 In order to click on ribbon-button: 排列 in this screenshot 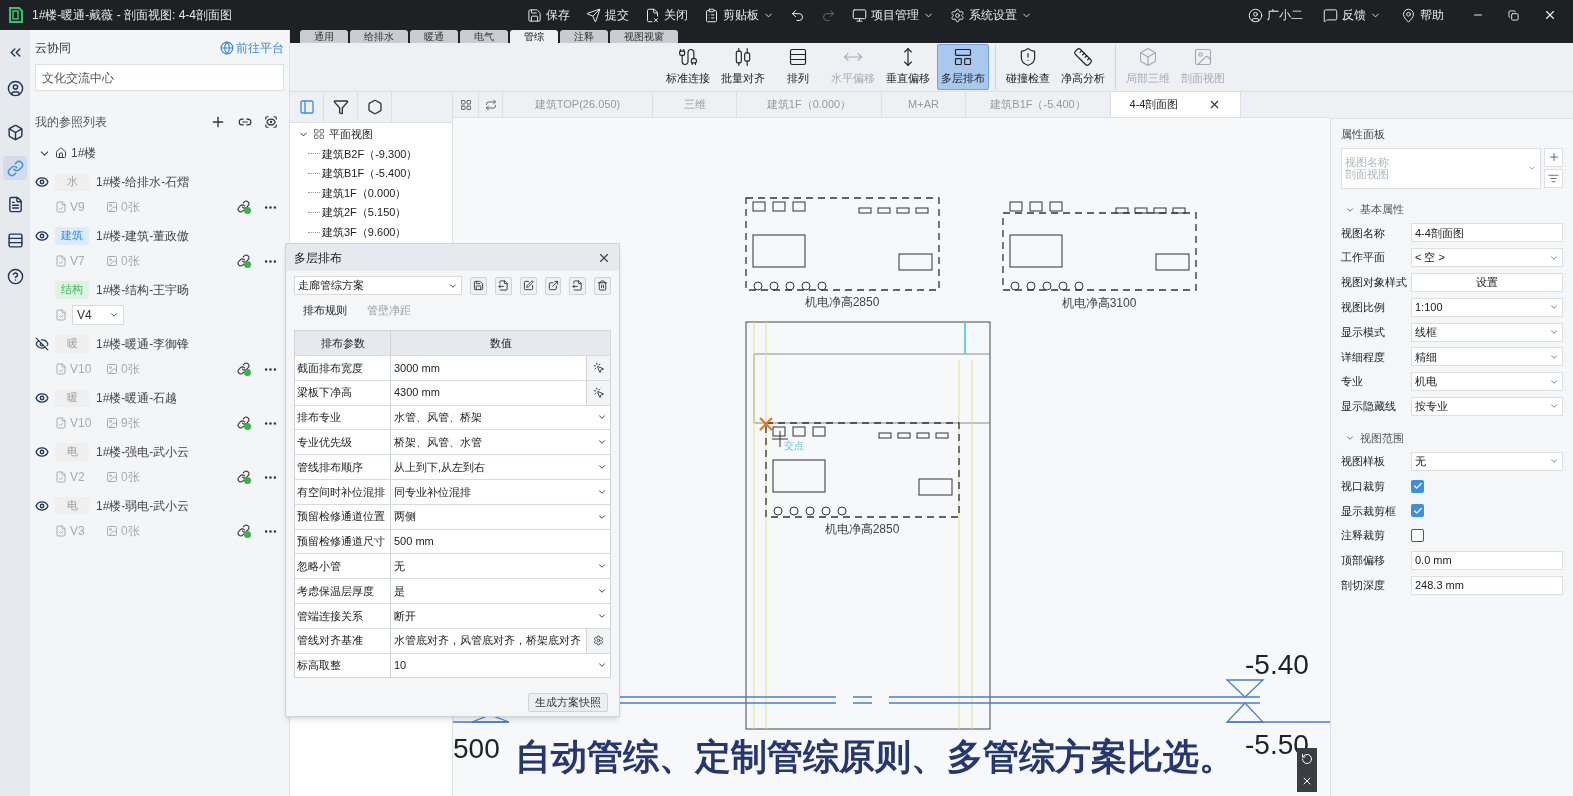, I will do `click(798, 67)`.